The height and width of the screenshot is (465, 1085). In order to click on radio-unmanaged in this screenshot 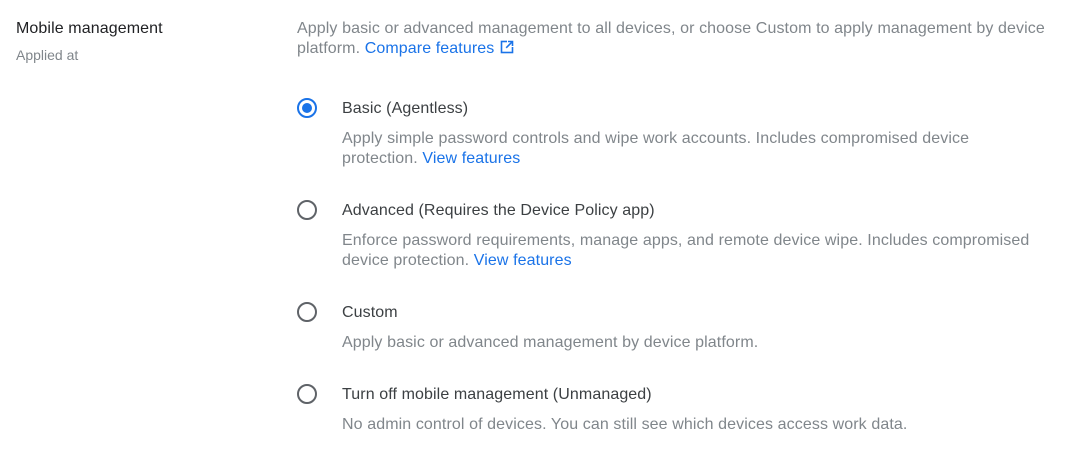, I will do `click(307, 394)`.